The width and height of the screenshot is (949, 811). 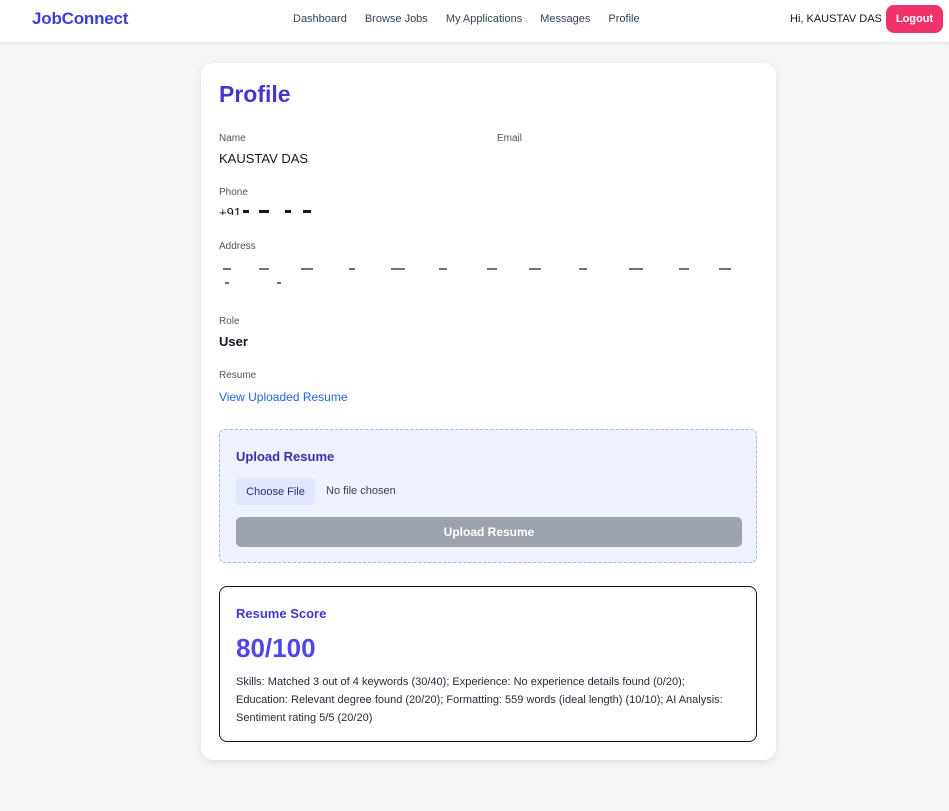 I want to click on phone-label: Phone, so click(x=233, y=192).